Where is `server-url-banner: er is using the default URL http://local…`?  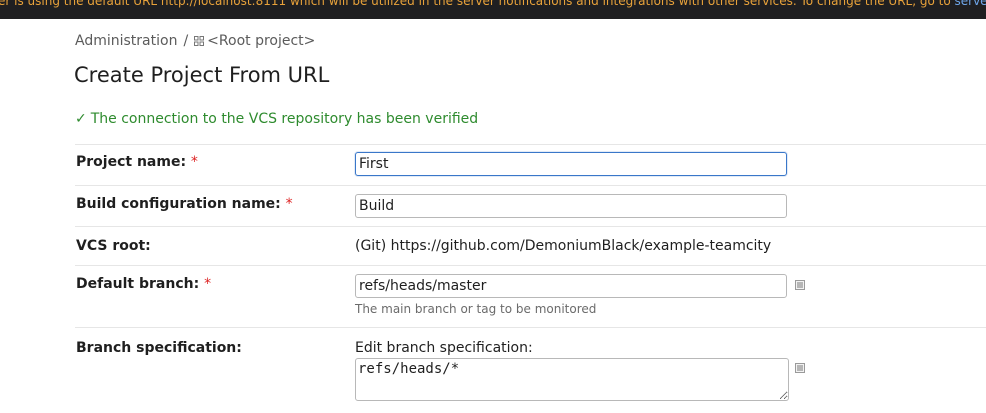 server-url-banner: er is using the default URL http://local… is located at coordinates (493, 9).